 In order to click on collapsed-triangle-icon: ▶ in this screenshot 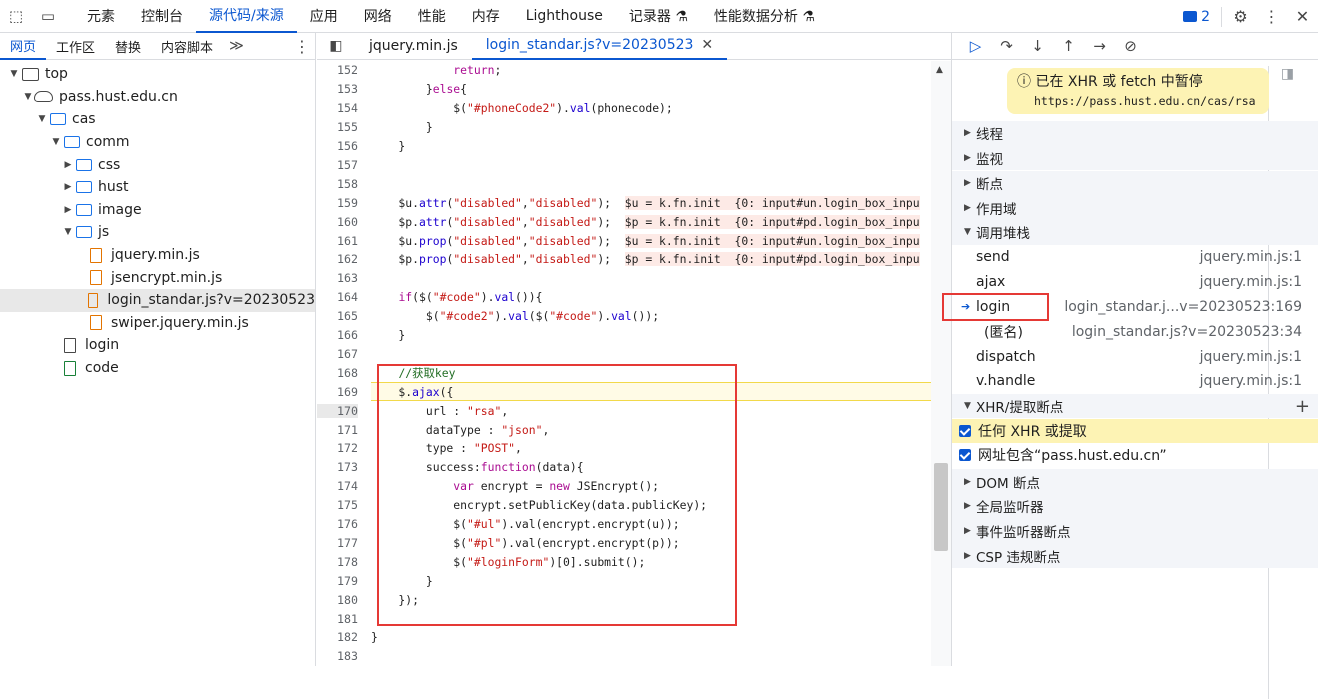, I will do `click(68, 187)`.